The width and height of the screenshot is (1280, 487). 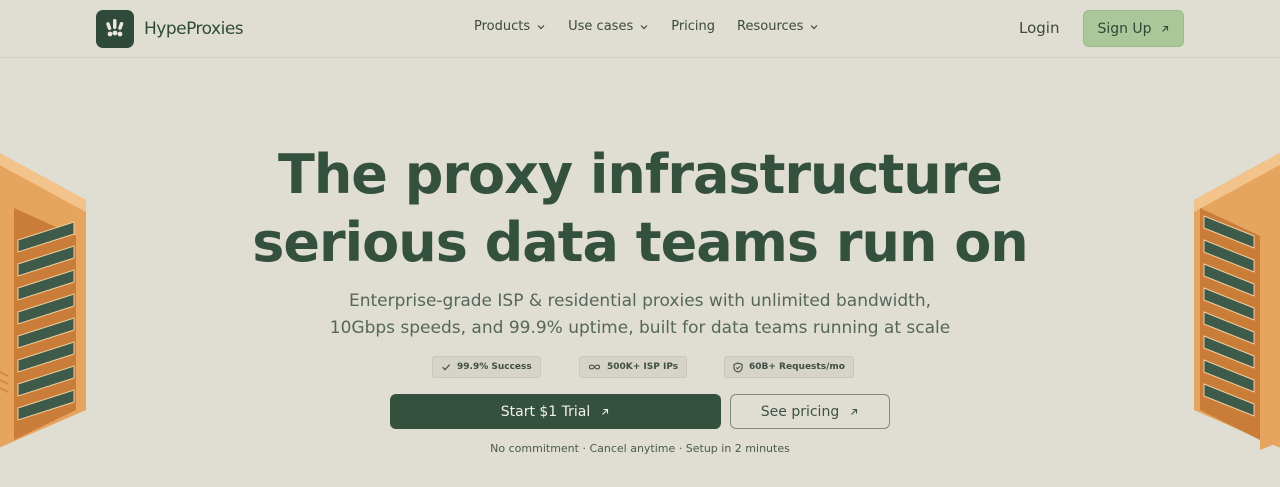 What do you see at coordinates (643, 367) in the screenshot?
I see `badge-label: 500K+ ISP IPs` at bounding box center [643, 367].